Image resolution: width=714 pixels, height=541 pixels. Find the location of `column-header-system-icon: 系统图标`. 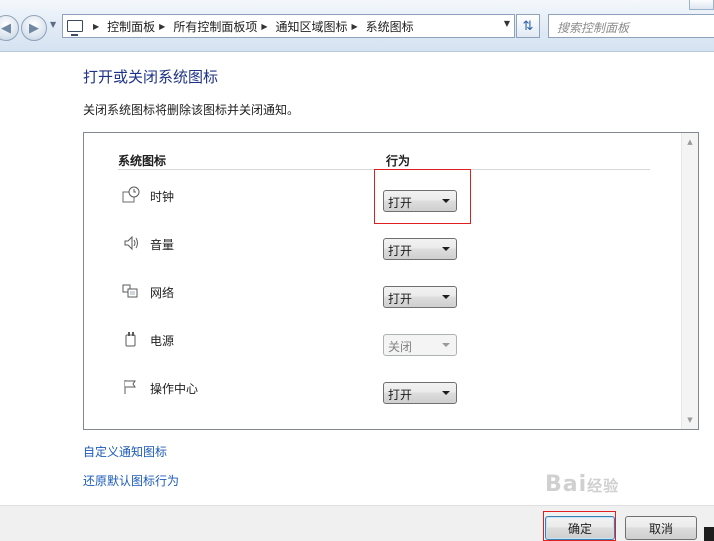

column-header-system-icon: 系统图标 is located at coordinates (142, 161).